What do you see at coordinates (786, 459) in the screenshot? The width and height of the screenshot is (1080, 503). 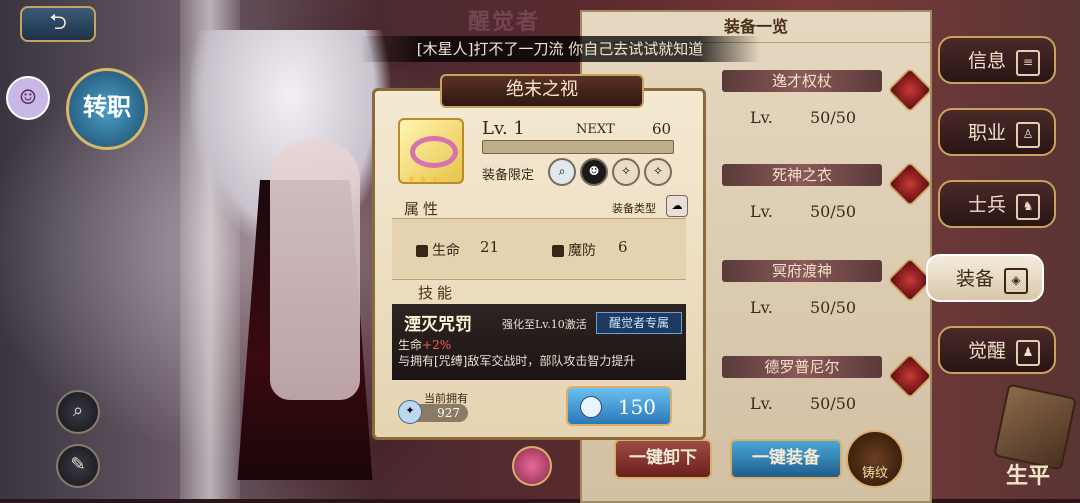 I see `equip-all-button: 一键装备` at bounding box center [786, 459].